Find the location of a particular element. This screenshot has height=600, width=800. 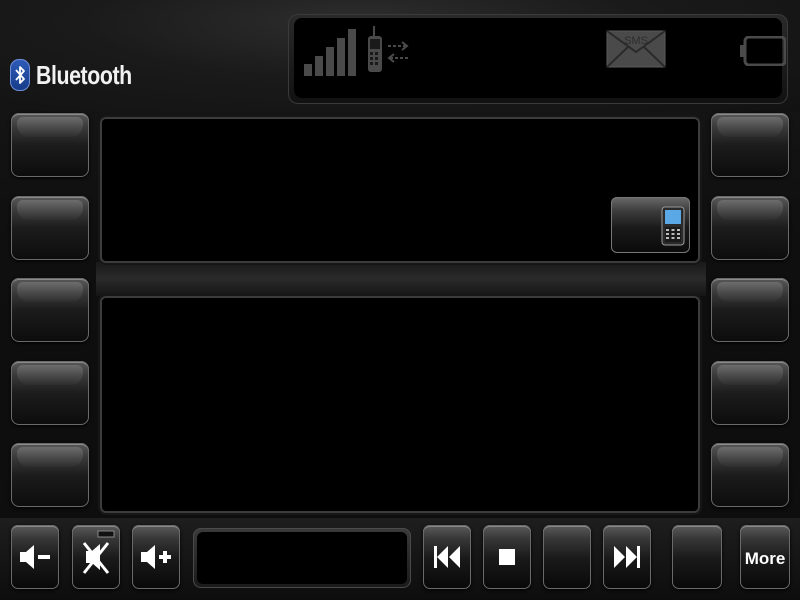

previous-track-icon is located at coordinates (447, 557).